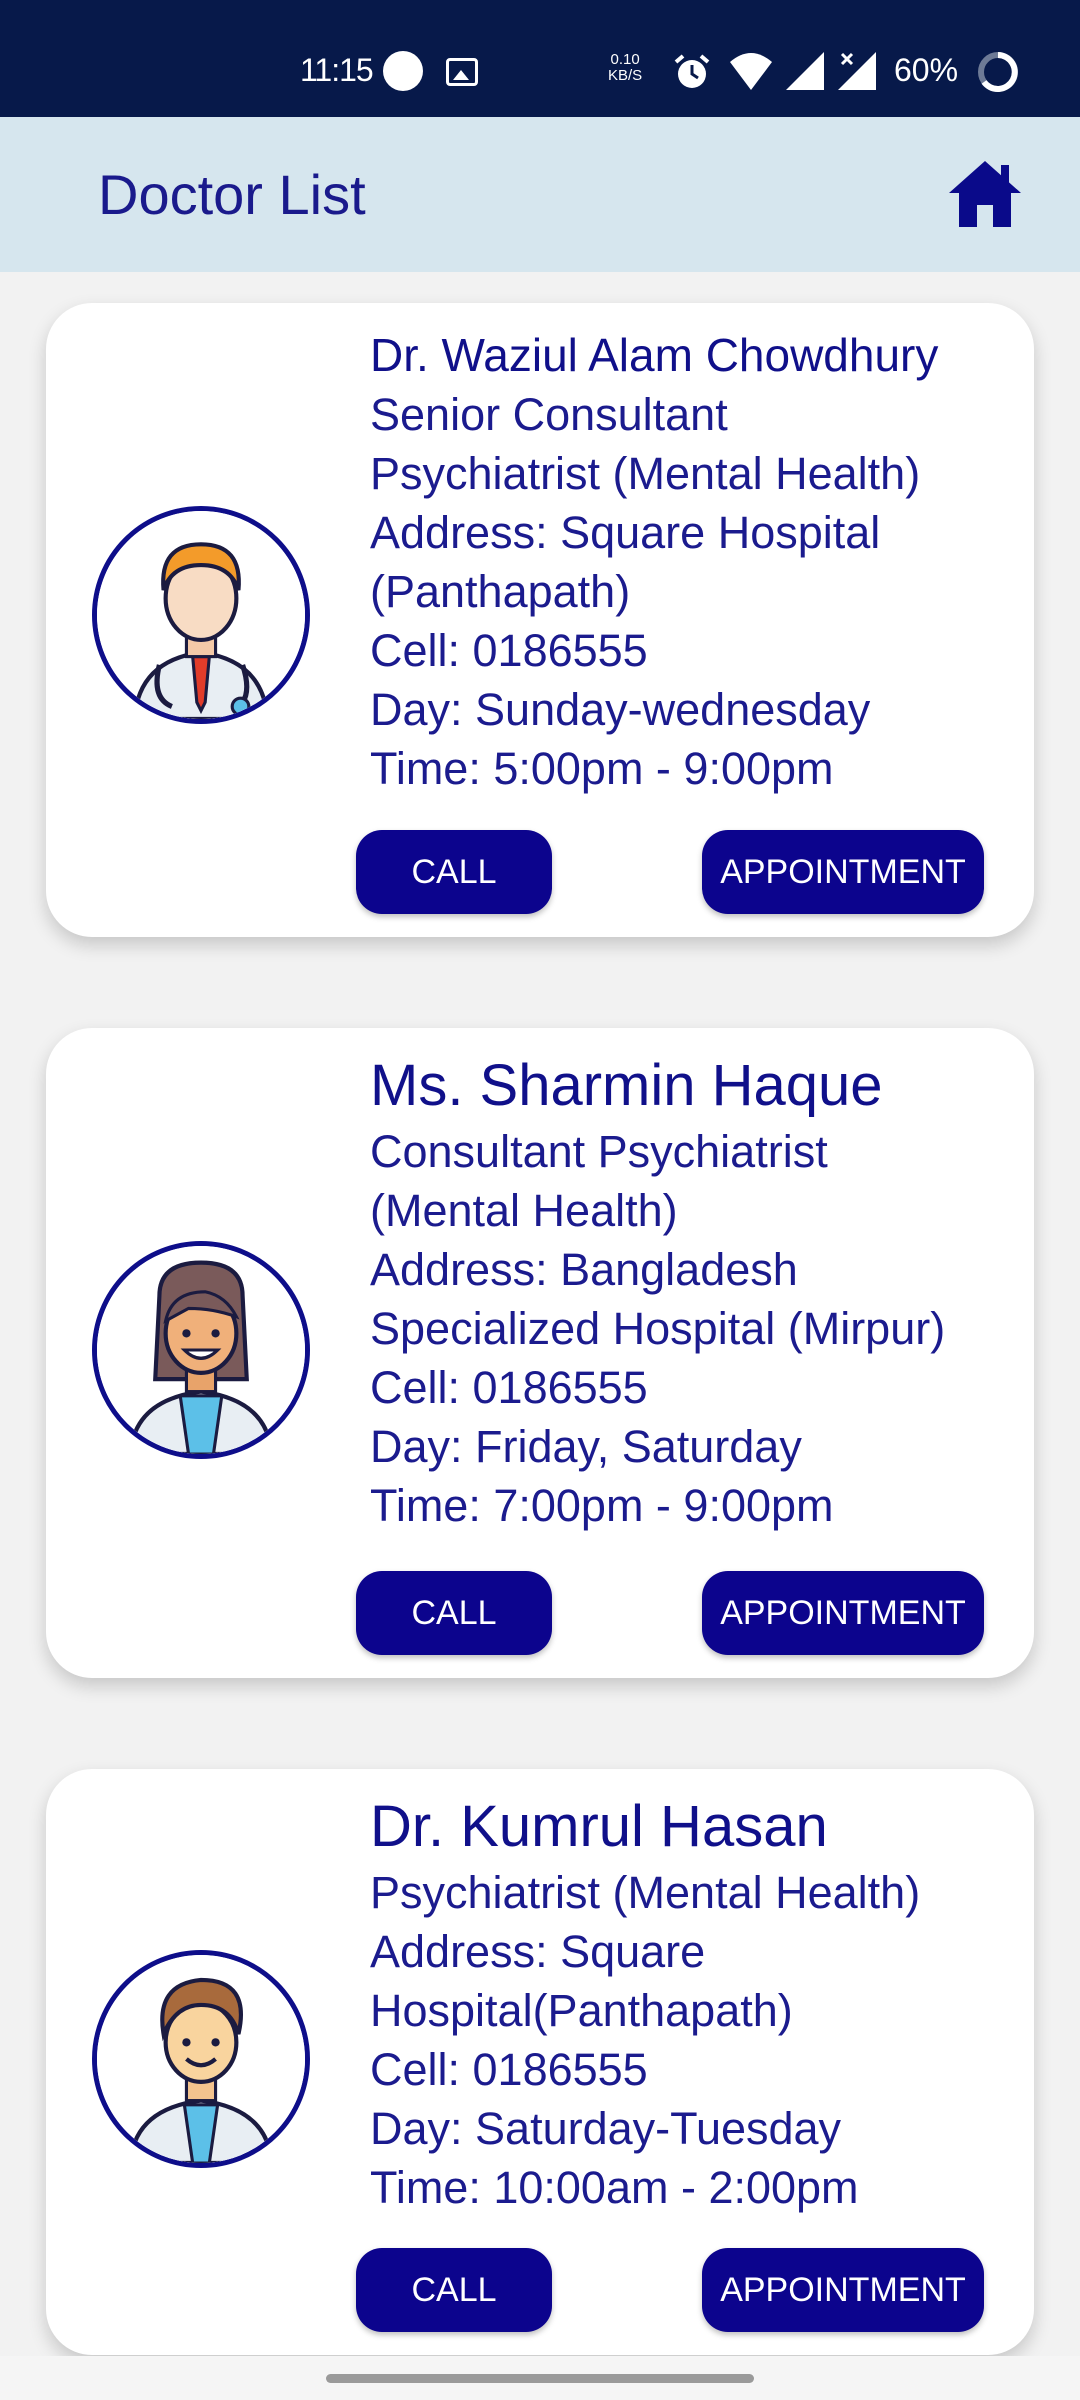 This screenshot has height=2400, width=1080. I want to click on doctor-detail: (Mental Health), so click(524, 1210).